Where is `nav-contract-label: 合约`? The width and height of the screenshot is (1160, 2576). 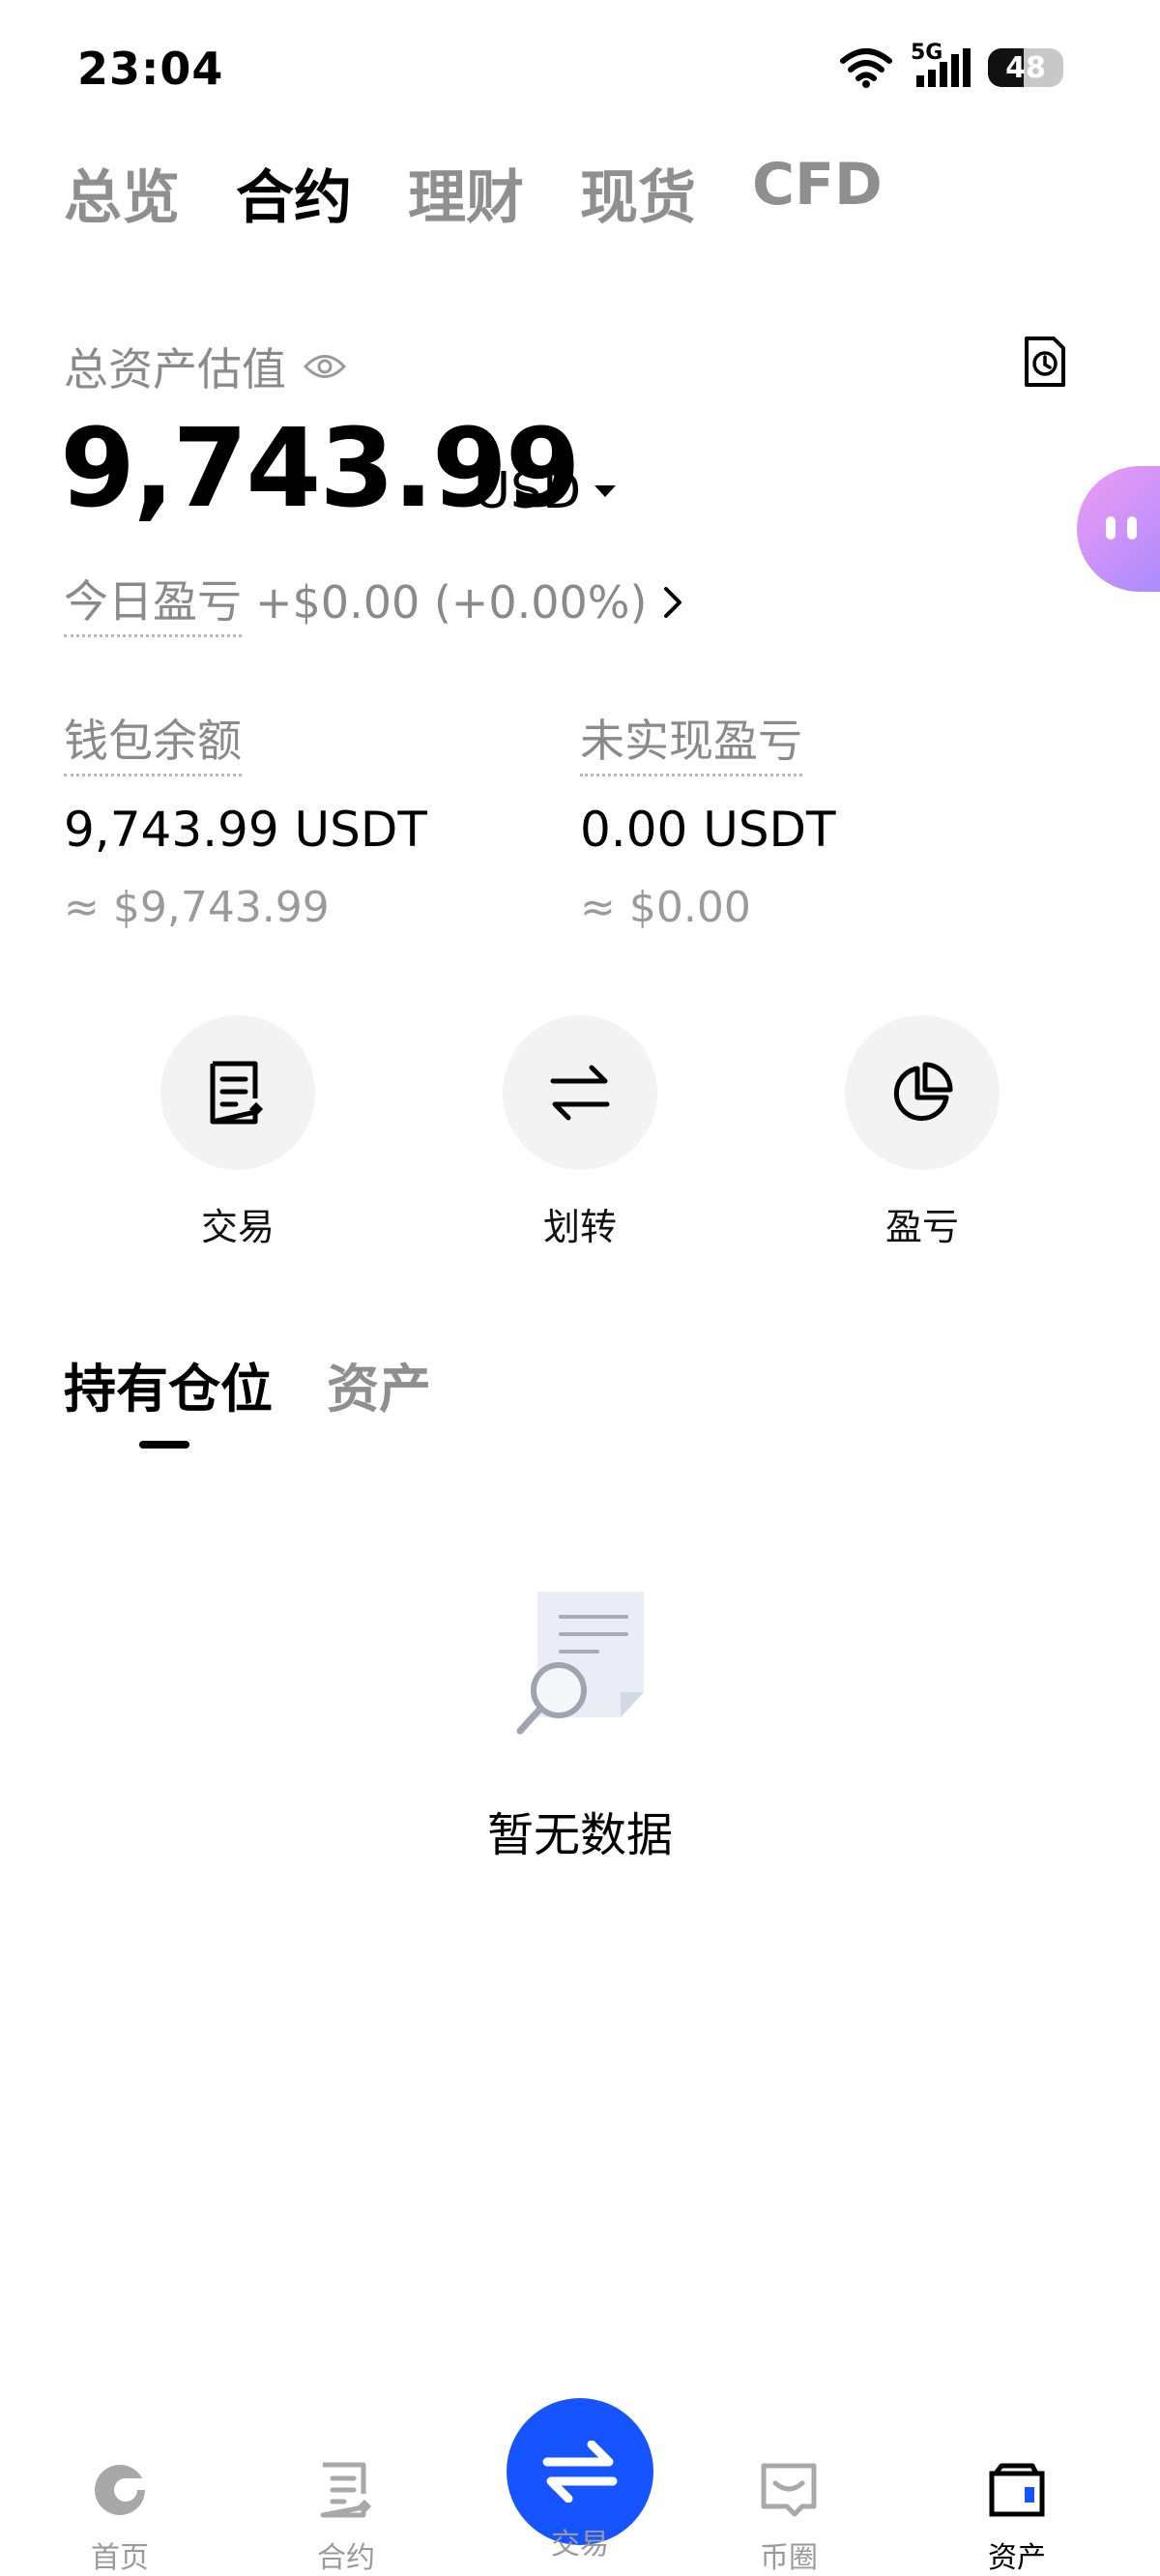 nav-contract-label: 合约 is located at coordinates (346, 2558).